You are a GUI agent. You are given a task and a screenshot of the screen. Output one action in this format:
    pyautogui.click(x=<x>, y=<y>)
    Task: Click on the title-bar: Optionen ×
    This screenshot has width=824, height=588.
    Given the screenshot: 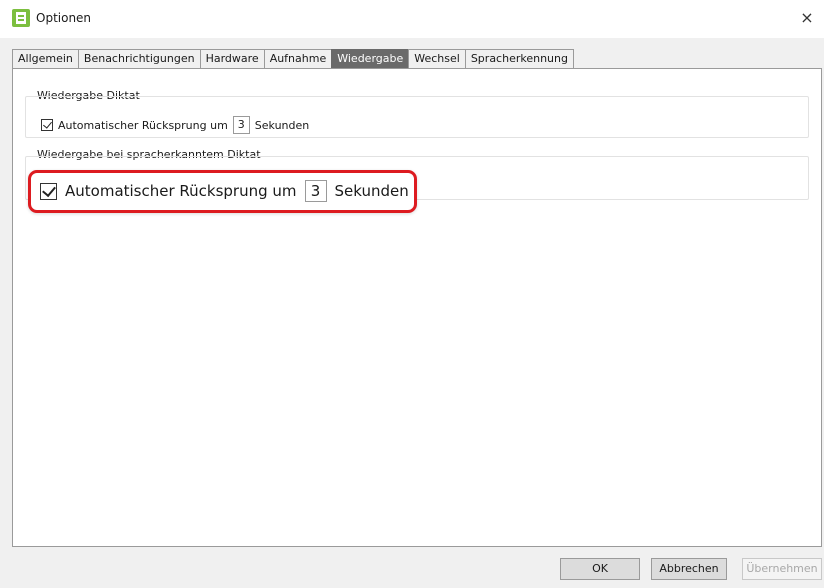 What is the action you would take?
    pyautogui.click(x=412, y=19)
    